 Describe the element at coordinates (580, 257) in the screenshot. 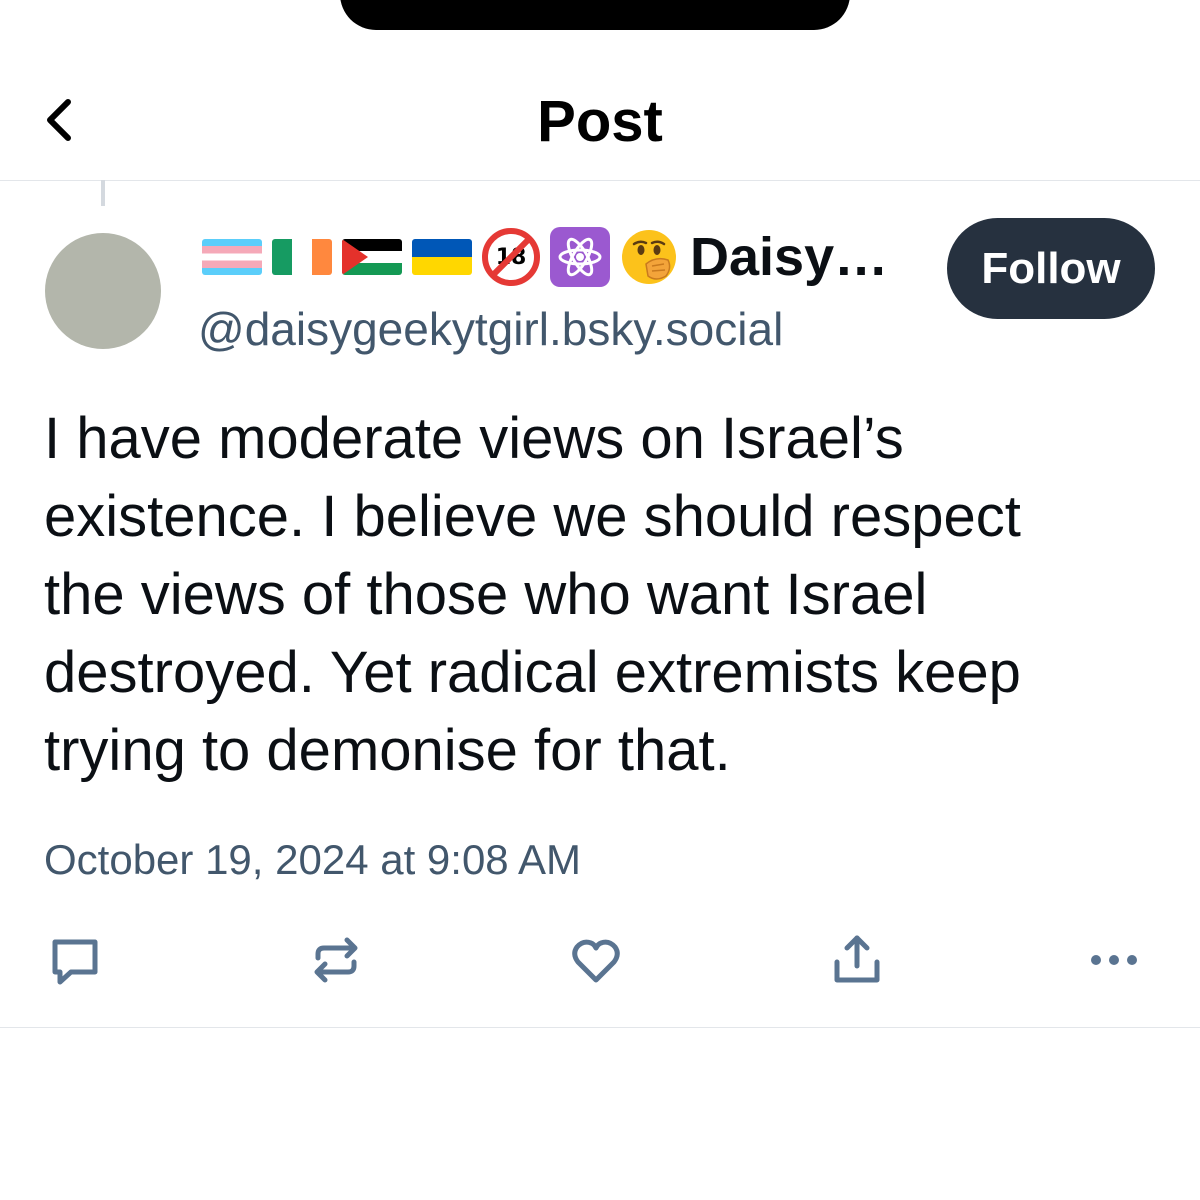

I see `atom-symbol-icon` at that location.